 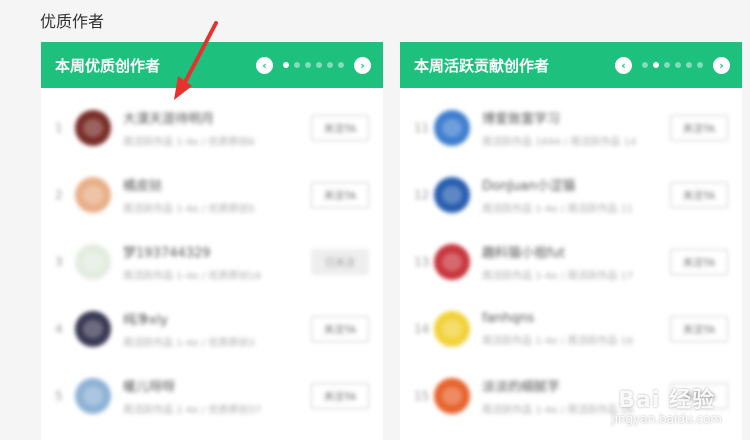 I want to click on creator-name: 大漠天涯待明月, so click(x=217, y=117).